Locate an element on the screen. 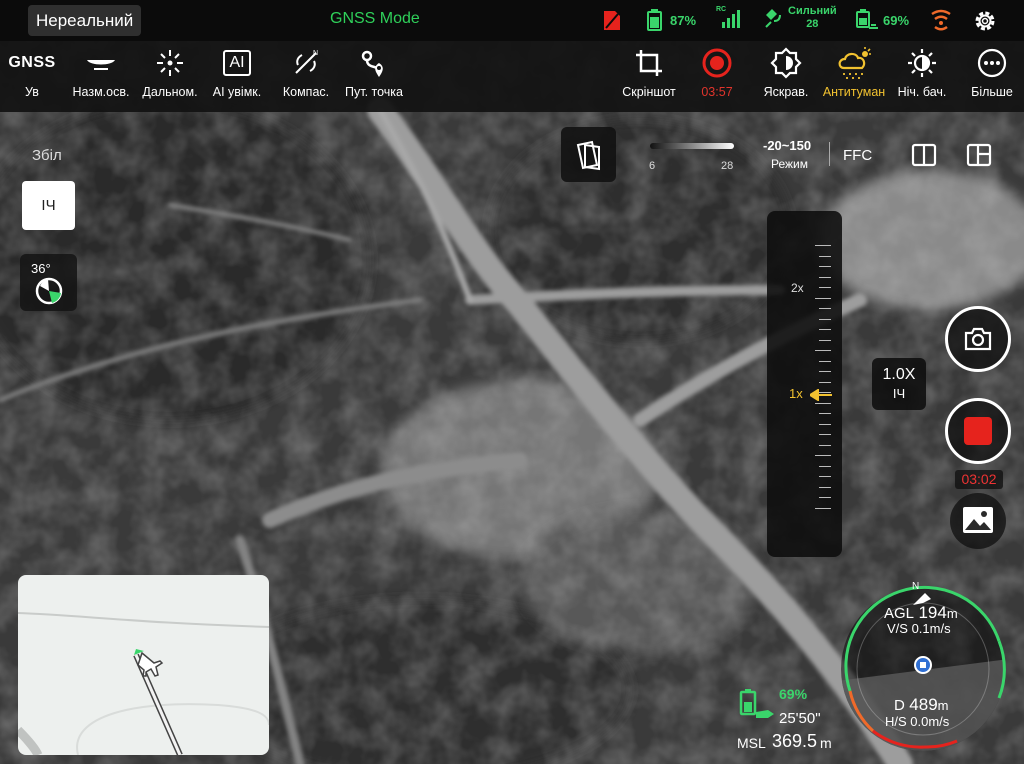 Image resolution: width=1024 pixels, height=764 pixels. screenshot-label: Скріншот is located at coordinates (649, 92).